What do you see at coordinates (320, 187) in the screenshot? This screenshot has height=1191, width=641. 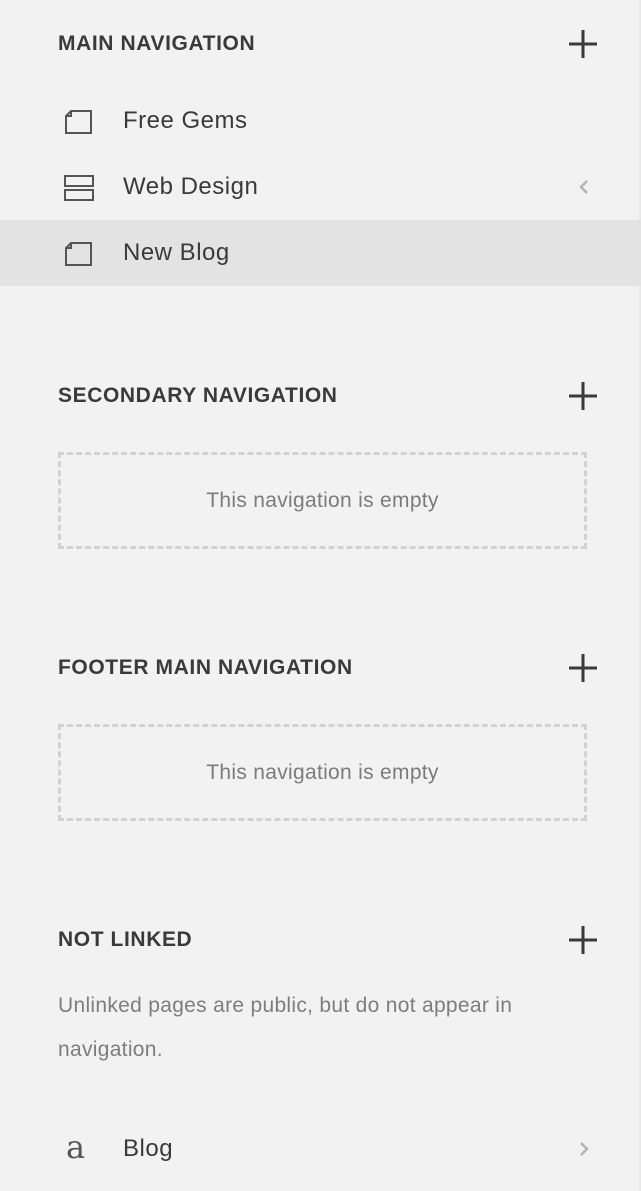 I see `nav-item-web-design: Web Design` at bounding box center [320, 187].